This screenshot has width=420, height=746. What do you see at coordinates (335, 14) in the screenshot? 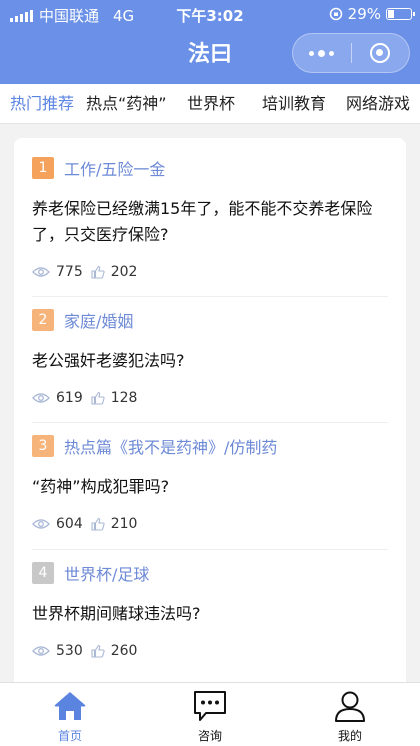
I see `rotation-lock-icon` at bounding box center [335, 14].